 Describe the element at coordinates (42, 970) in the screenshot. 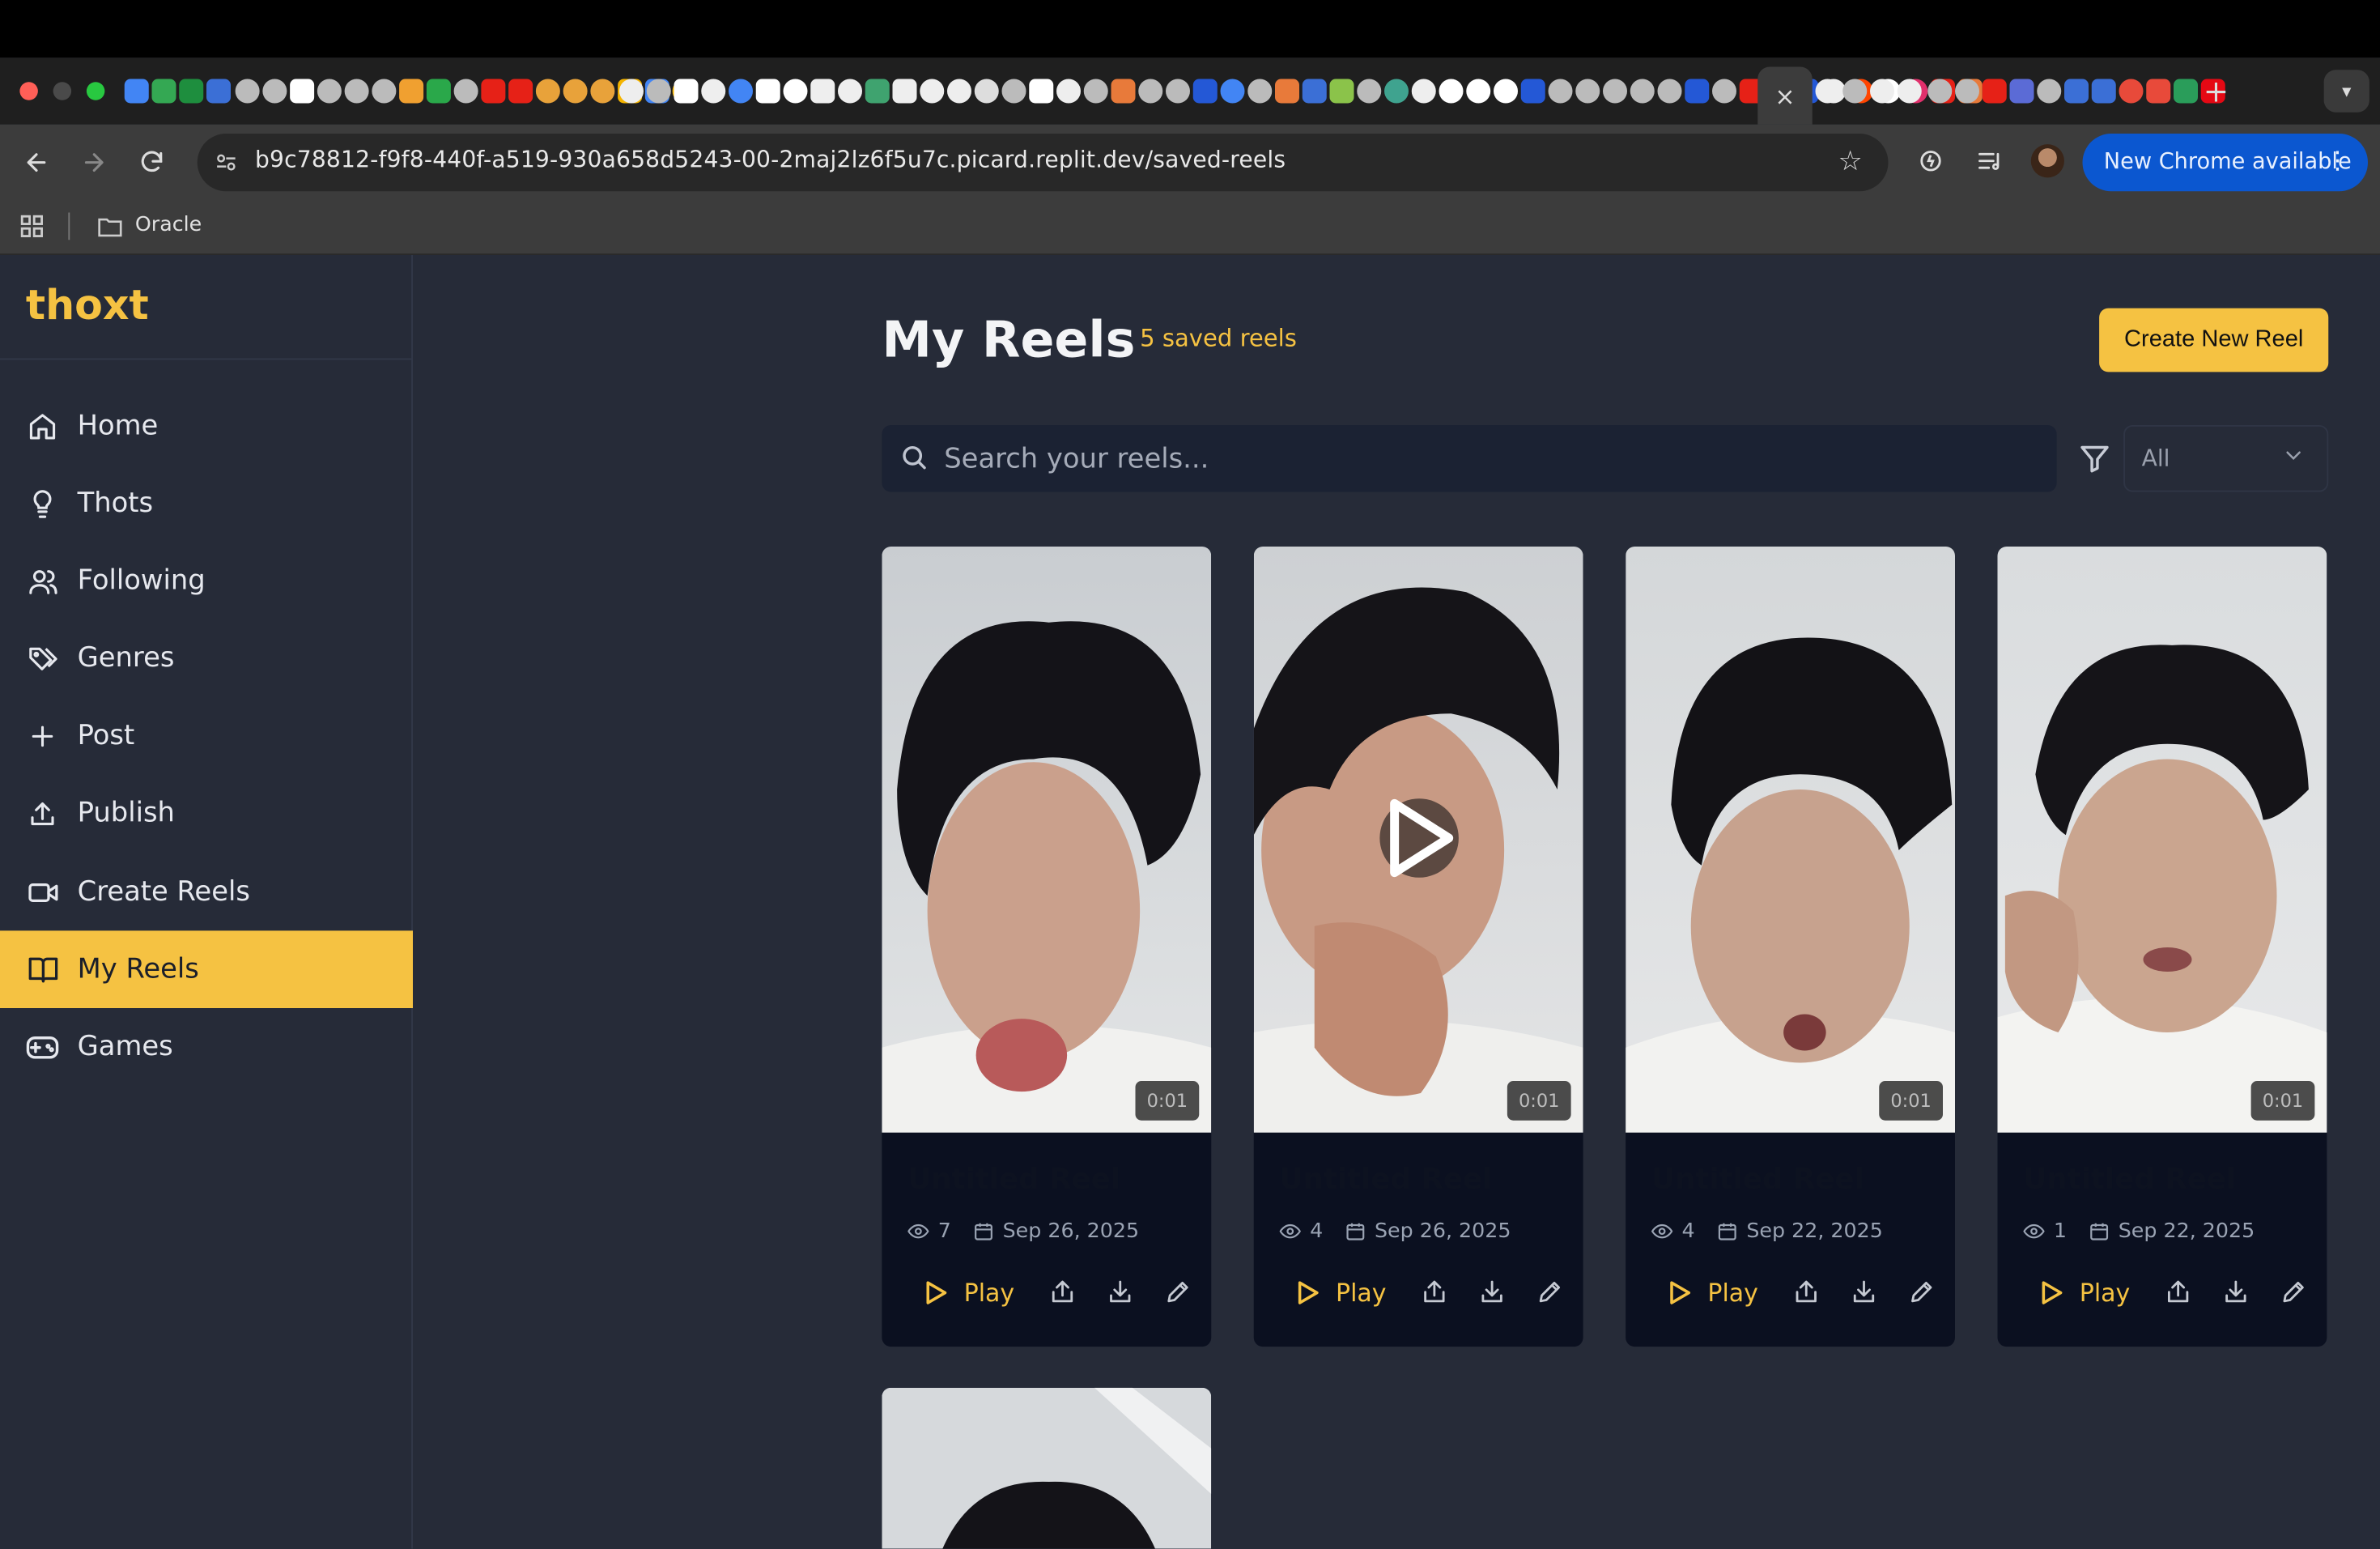

I see `book-open-icon` at that location.